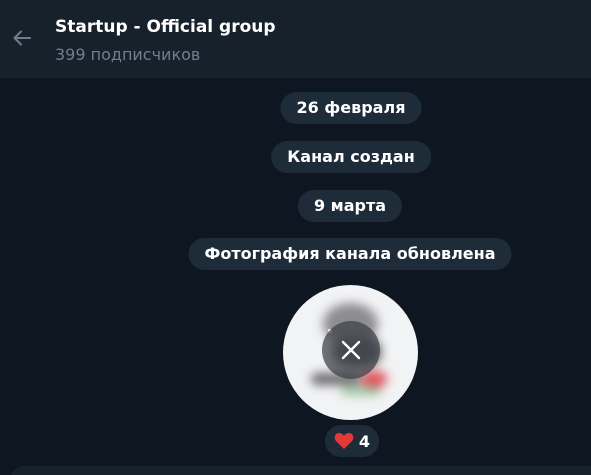 The height and width of the screenshot is (475, 591). I want to click on back-button, so click(22, 38).